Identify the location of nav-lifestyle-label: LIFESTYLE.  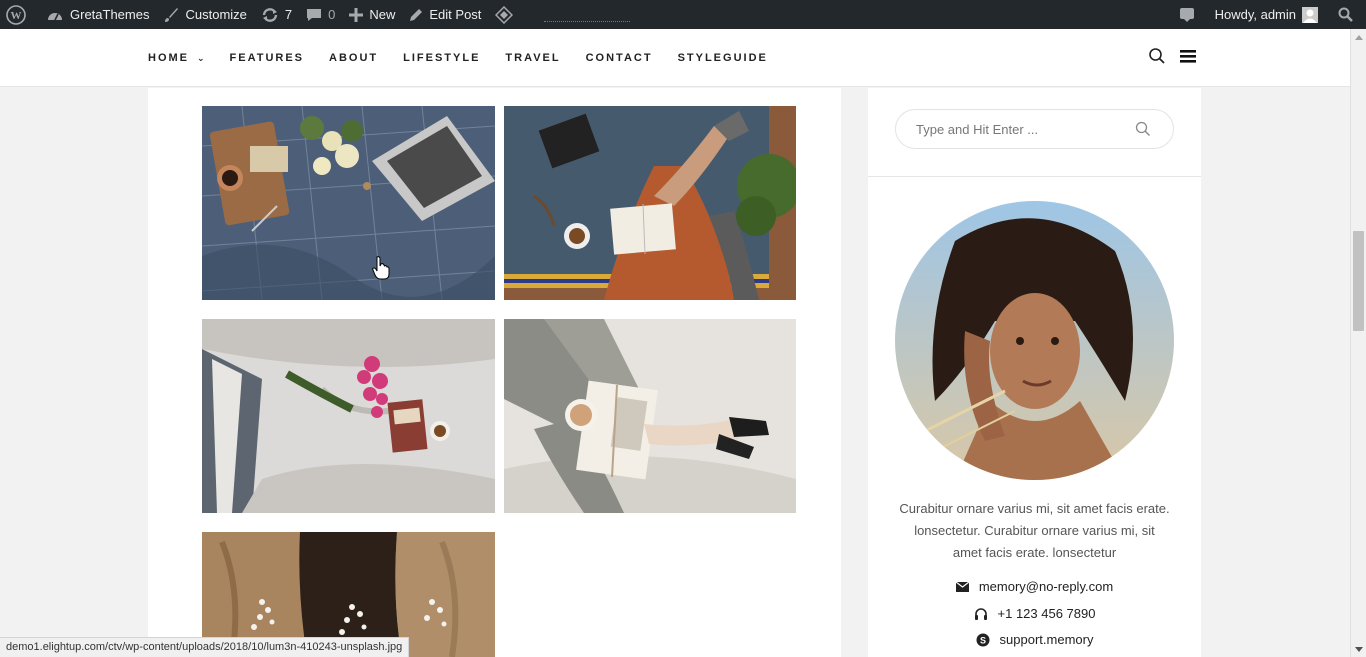
(442, 58).